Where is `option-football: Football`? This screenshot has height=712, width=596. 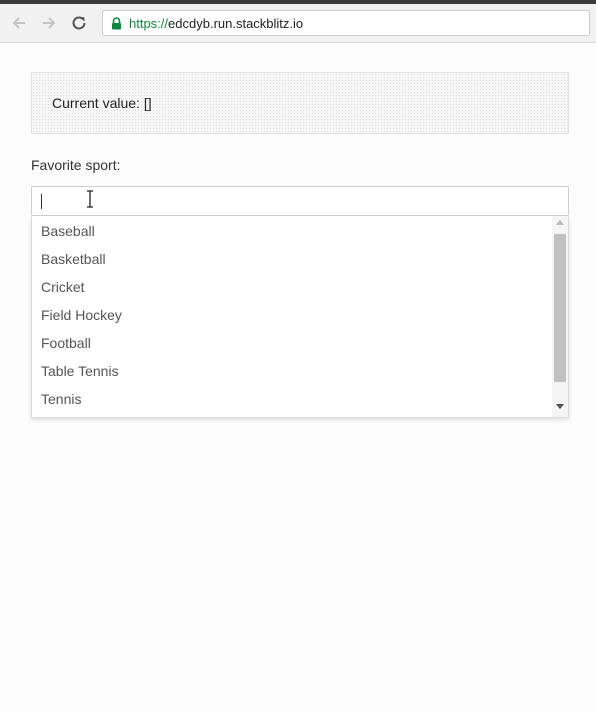
option-football: Football is located at coordinates (292, 343).